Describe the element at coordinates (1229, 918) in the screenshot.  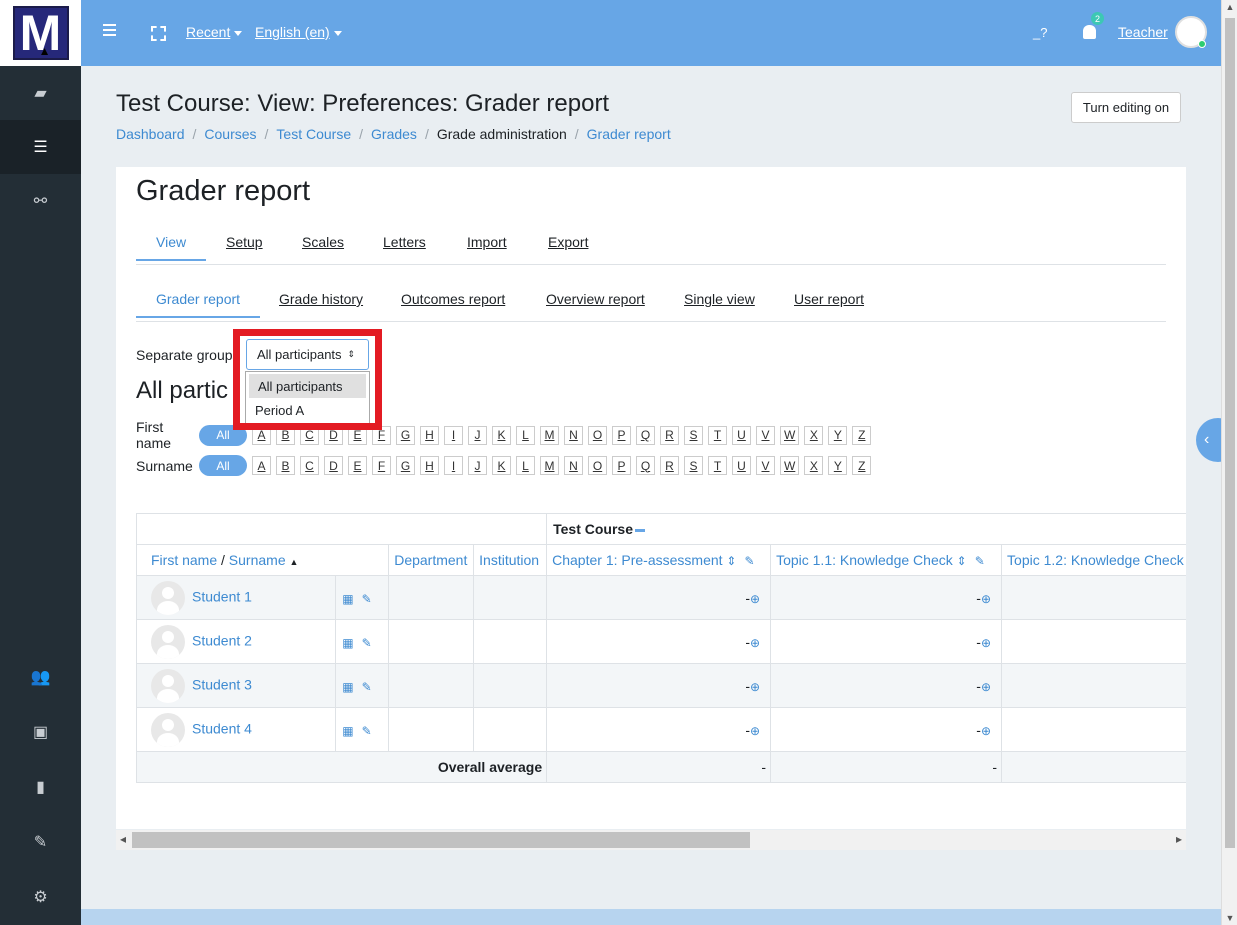
I see `scroll-down-icon: ▼` at that location.